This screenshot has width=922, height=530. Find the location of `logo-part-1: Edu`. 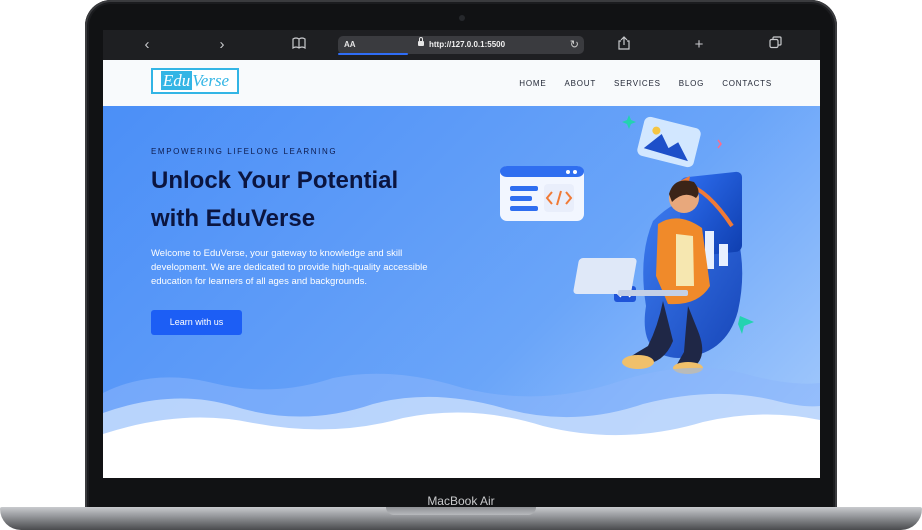

logo-part-1: Edu is located at coordinates (176, 80).